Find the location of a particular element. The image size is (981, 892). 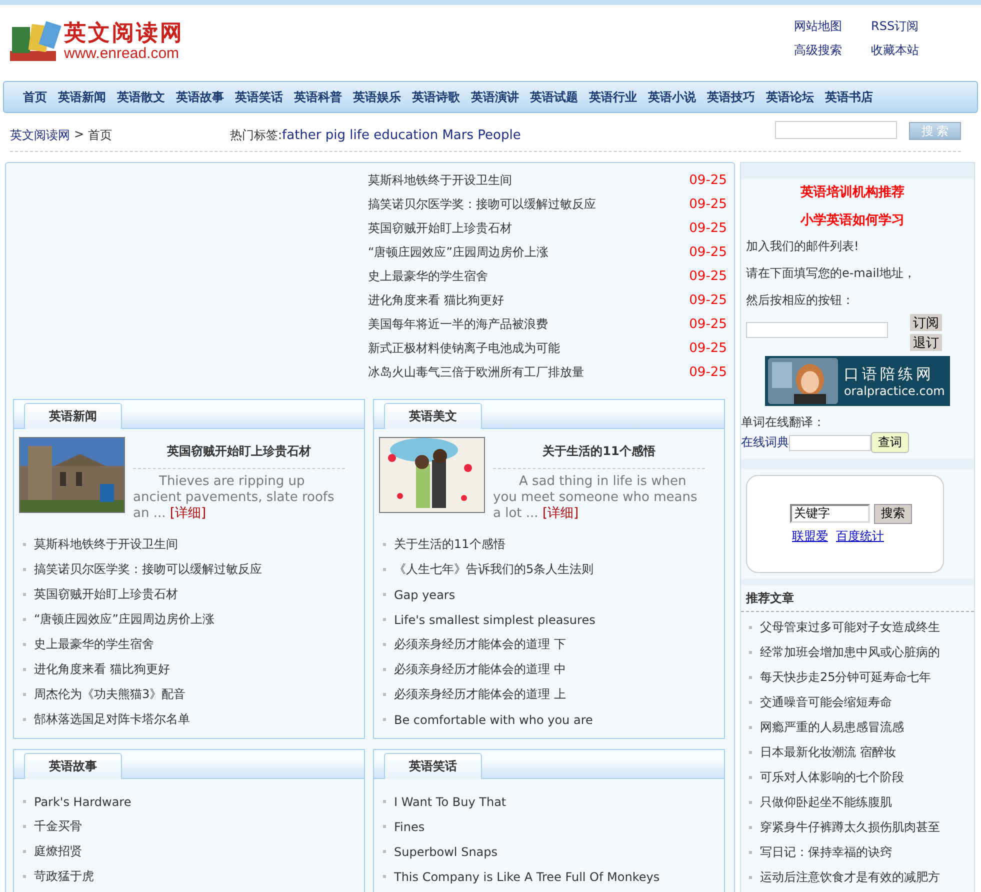

article-link: 只做仰卧起坐不能练腹肌 is located at coordinates (826, 802).